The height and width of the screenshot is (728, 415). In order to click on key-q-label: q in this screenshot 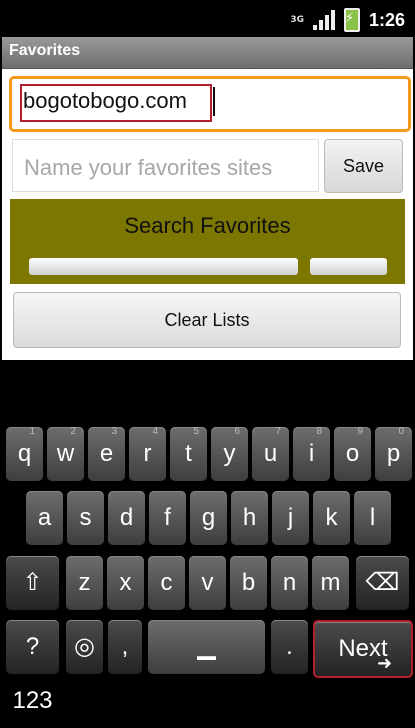, I will do `click(24, 453)`.